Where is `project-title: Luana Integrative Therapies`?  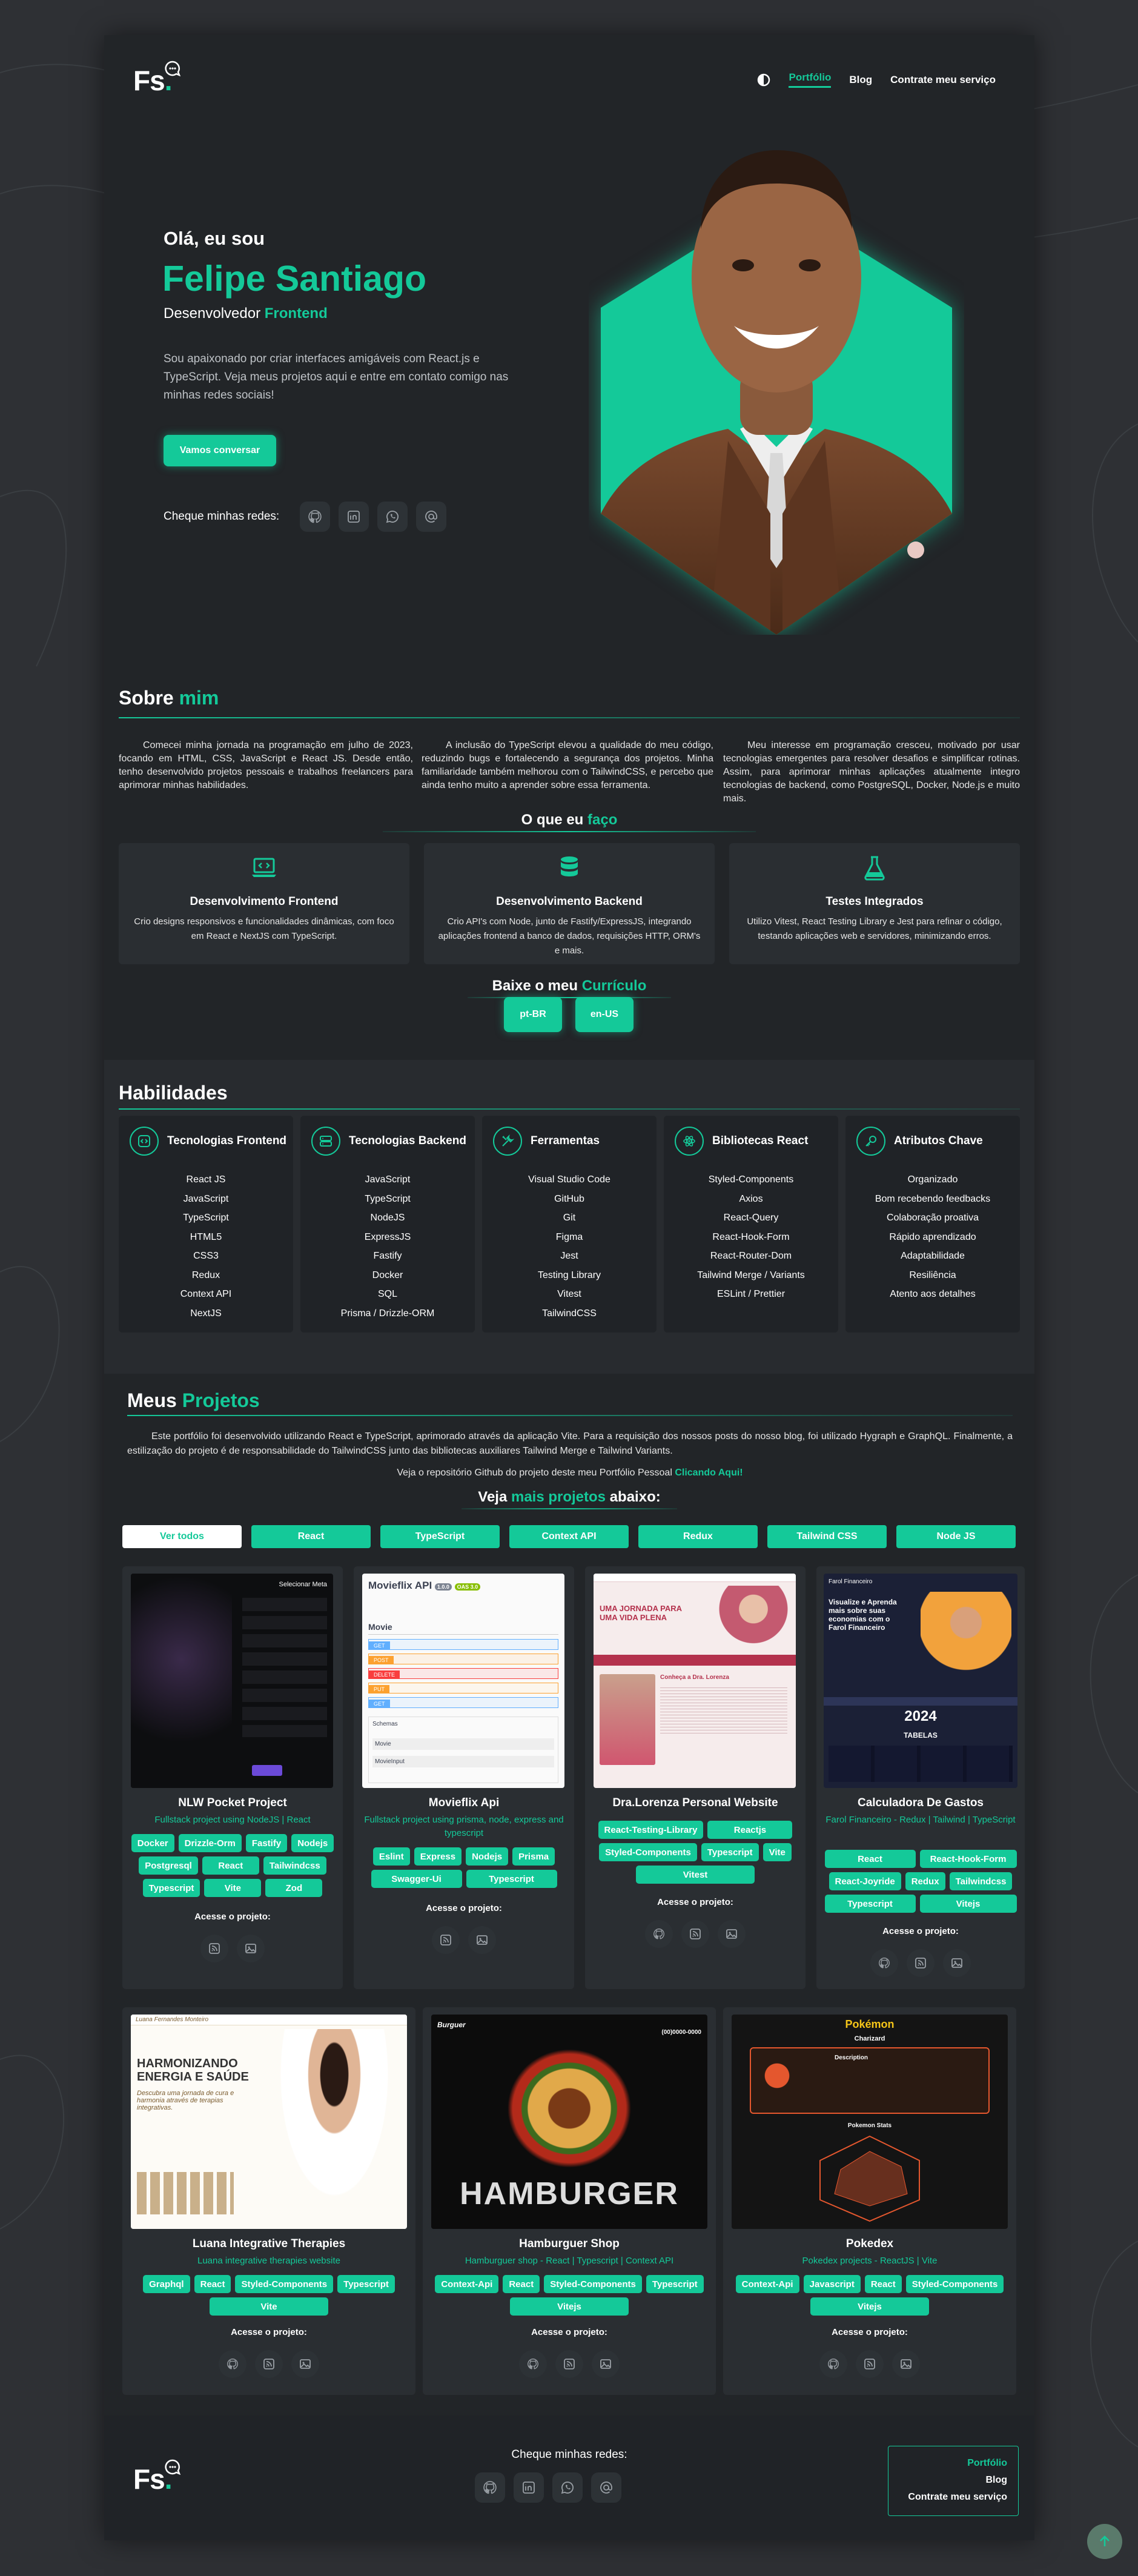 project-title: Luana Integrative Therapies is located at coordinates (269, 2243).